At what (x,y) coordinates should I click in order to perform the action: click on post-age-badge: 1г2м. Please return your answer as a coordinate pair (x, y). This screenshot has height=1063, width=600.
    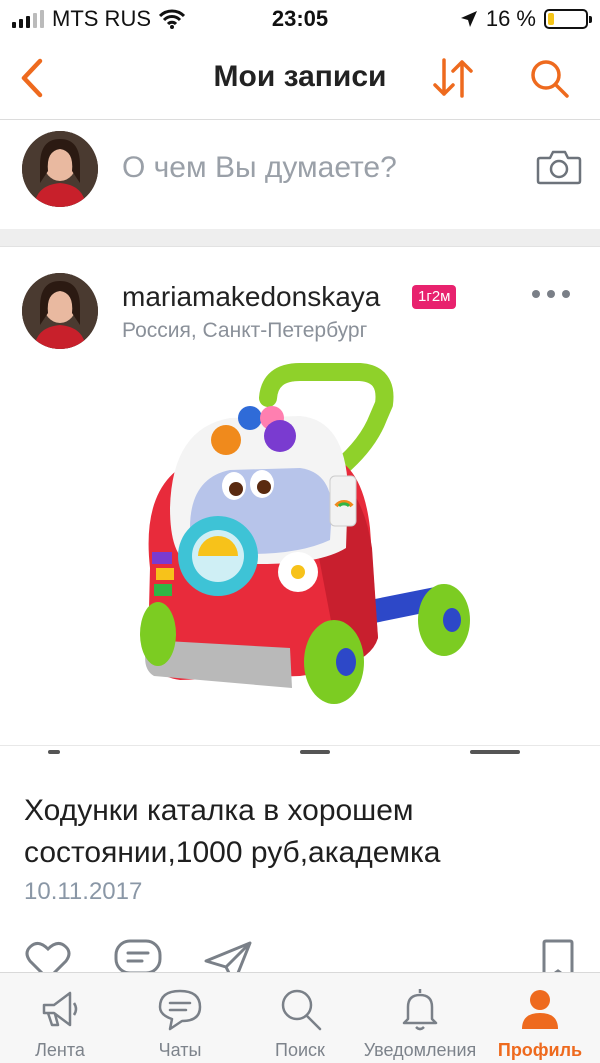
    Looking at the image, I should click on (434, 297).